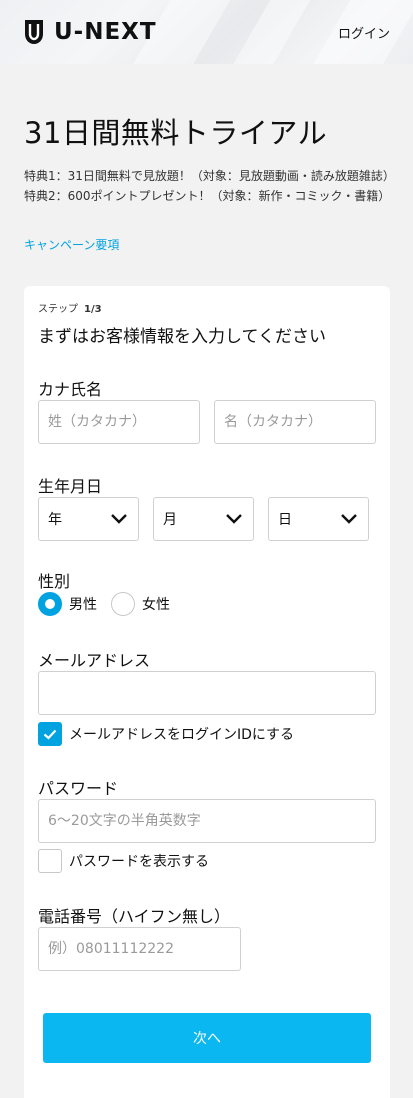  I want to click on email-as-login-checkbox: メールアドレスをログインIDにする, so click(166, 734).